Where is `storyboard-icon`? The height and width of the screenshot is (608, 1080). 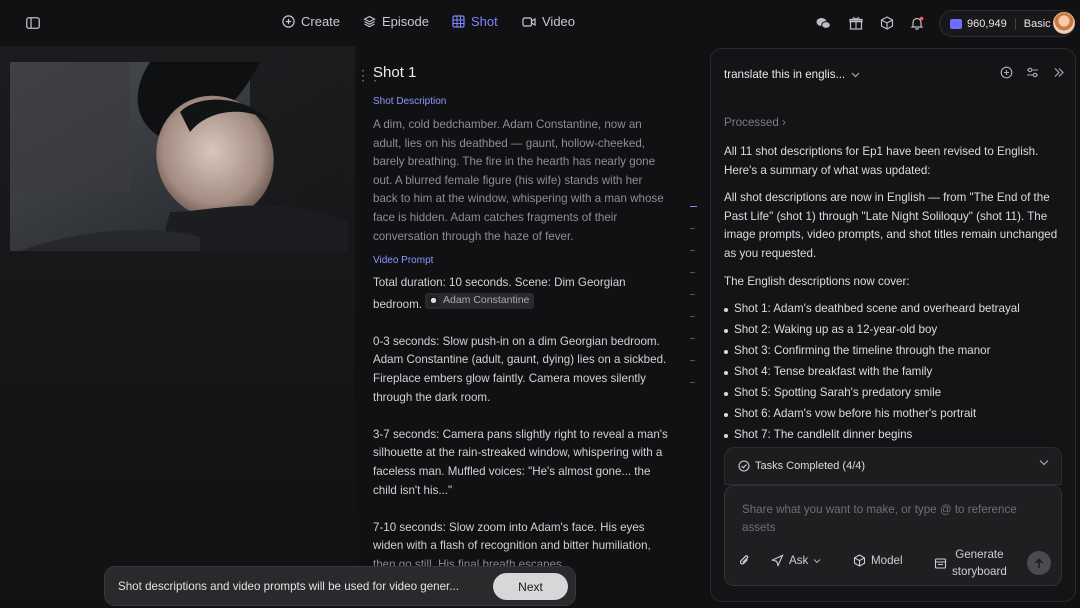 storyboard-icon is located at coordinates (940, 563).